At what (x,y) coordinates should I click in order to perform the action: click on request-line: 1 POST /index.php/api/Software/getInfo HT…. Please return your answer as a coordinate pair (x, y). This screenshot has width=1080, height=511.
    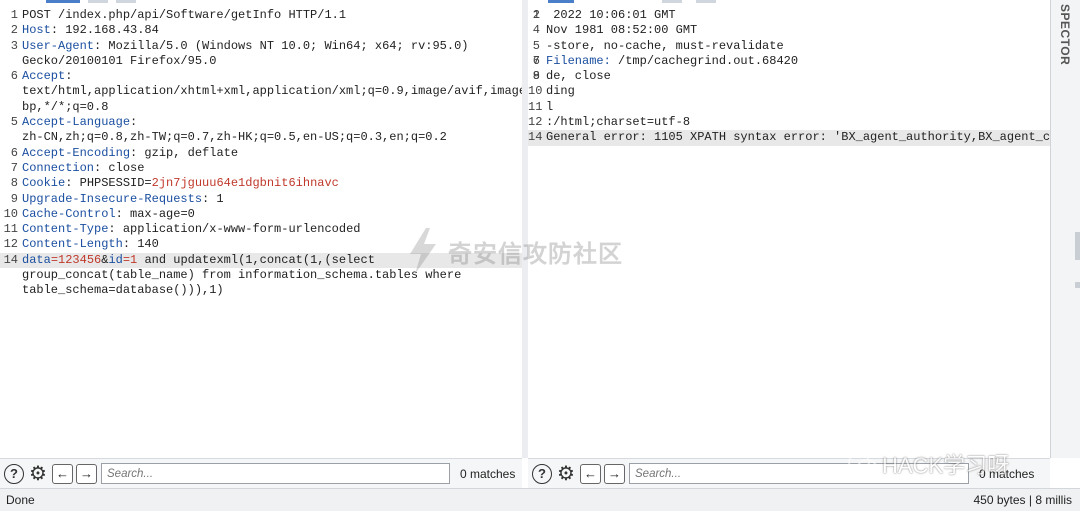
    Looking at the image, I should click on (261, 15).